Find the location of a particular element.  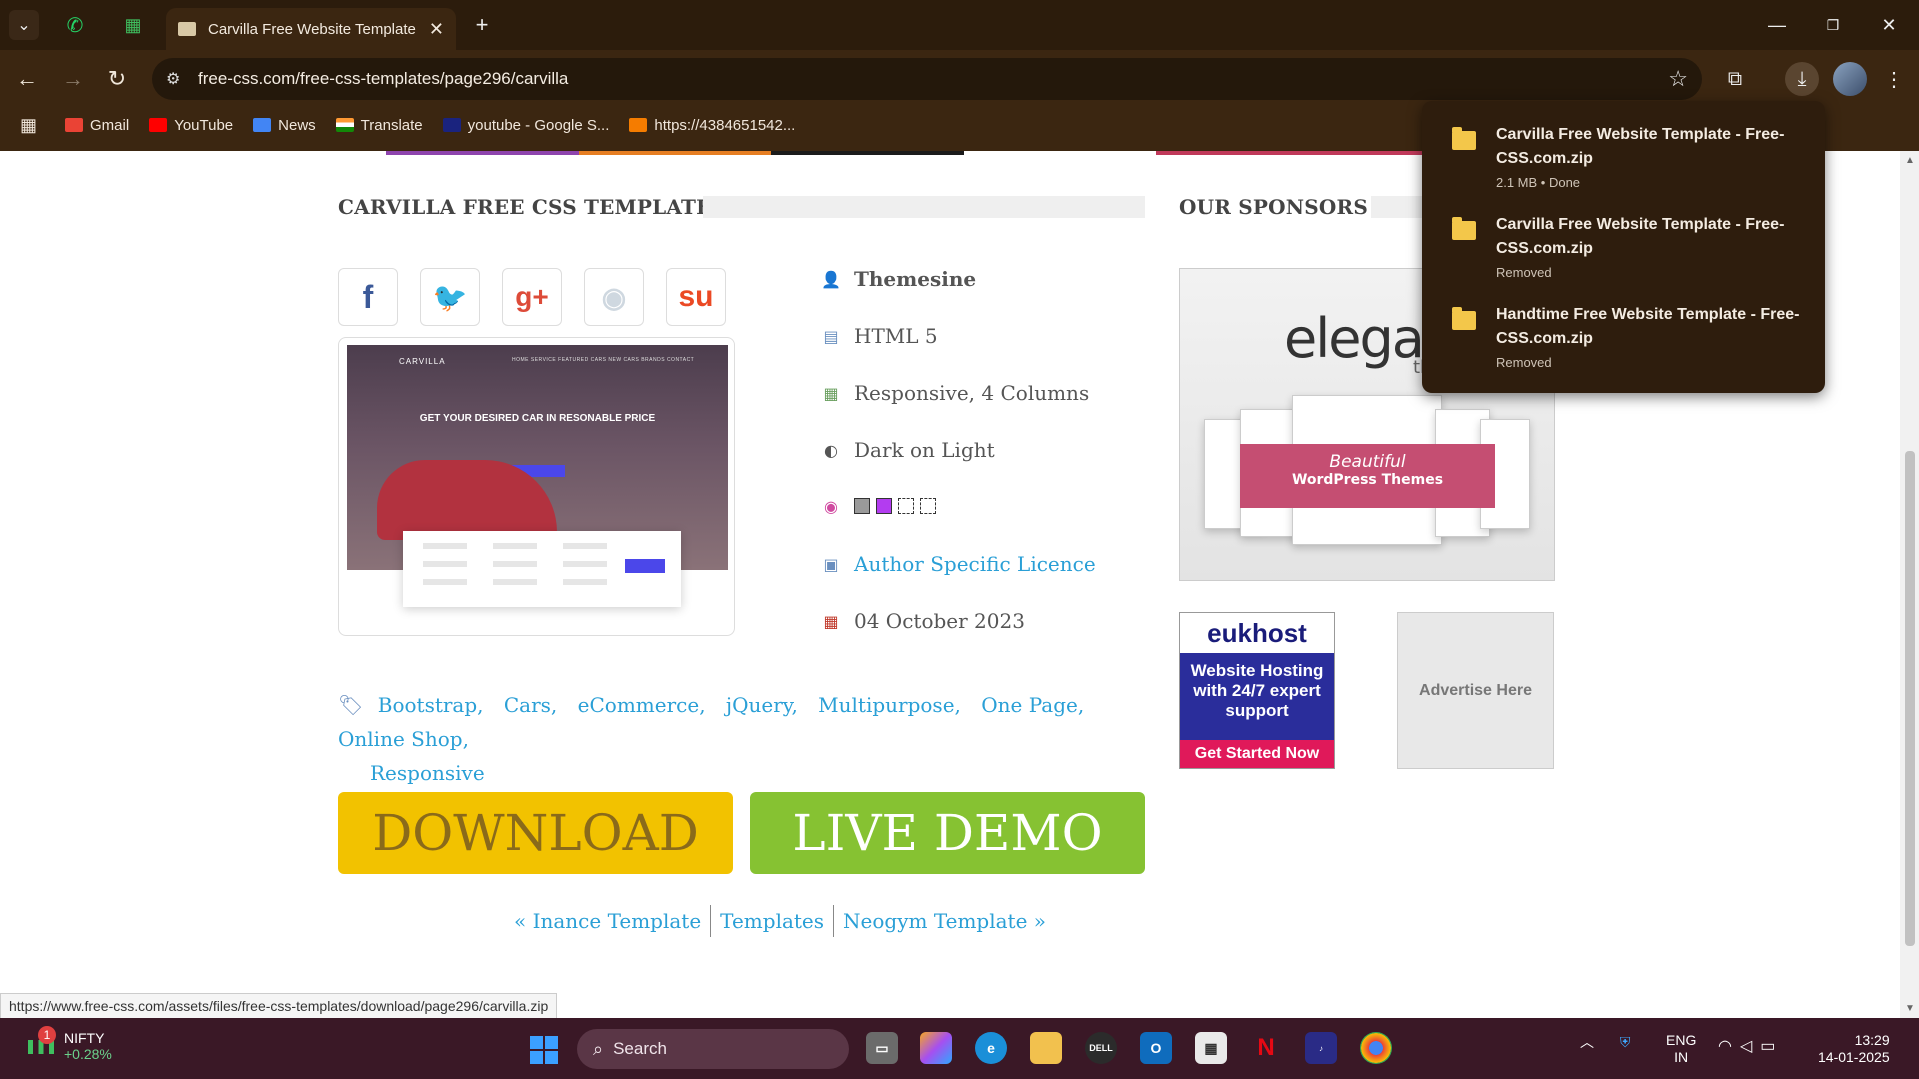

chrome-icon is located at coordinates (1376, 1048).